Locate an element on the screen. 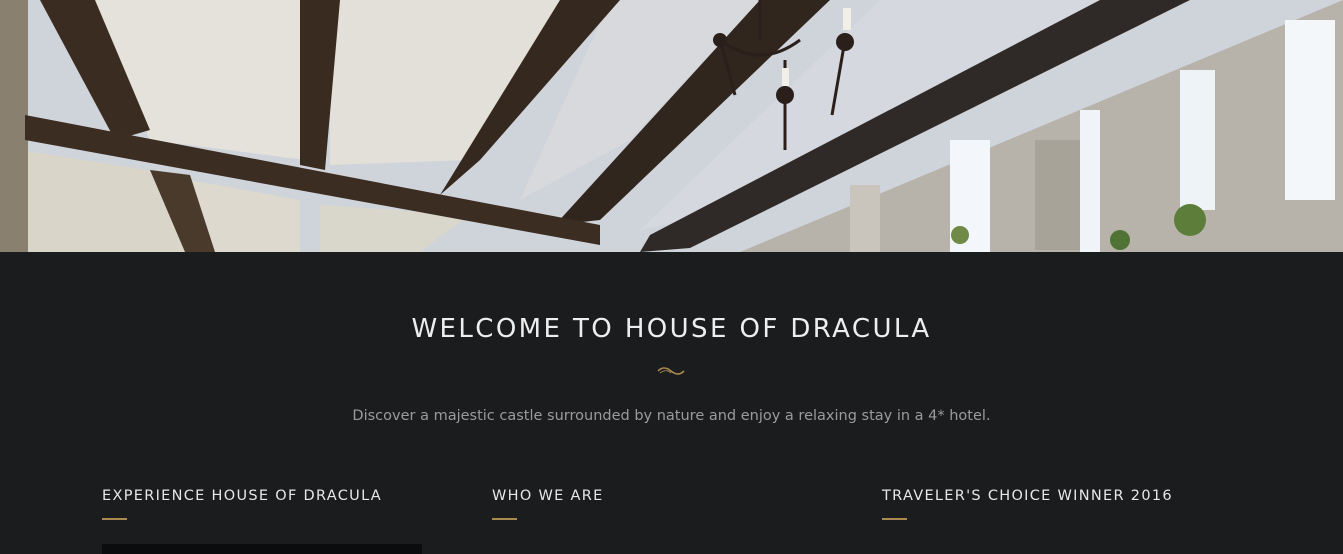  ornament-flourish-icon is located at coordinates (671, 371).